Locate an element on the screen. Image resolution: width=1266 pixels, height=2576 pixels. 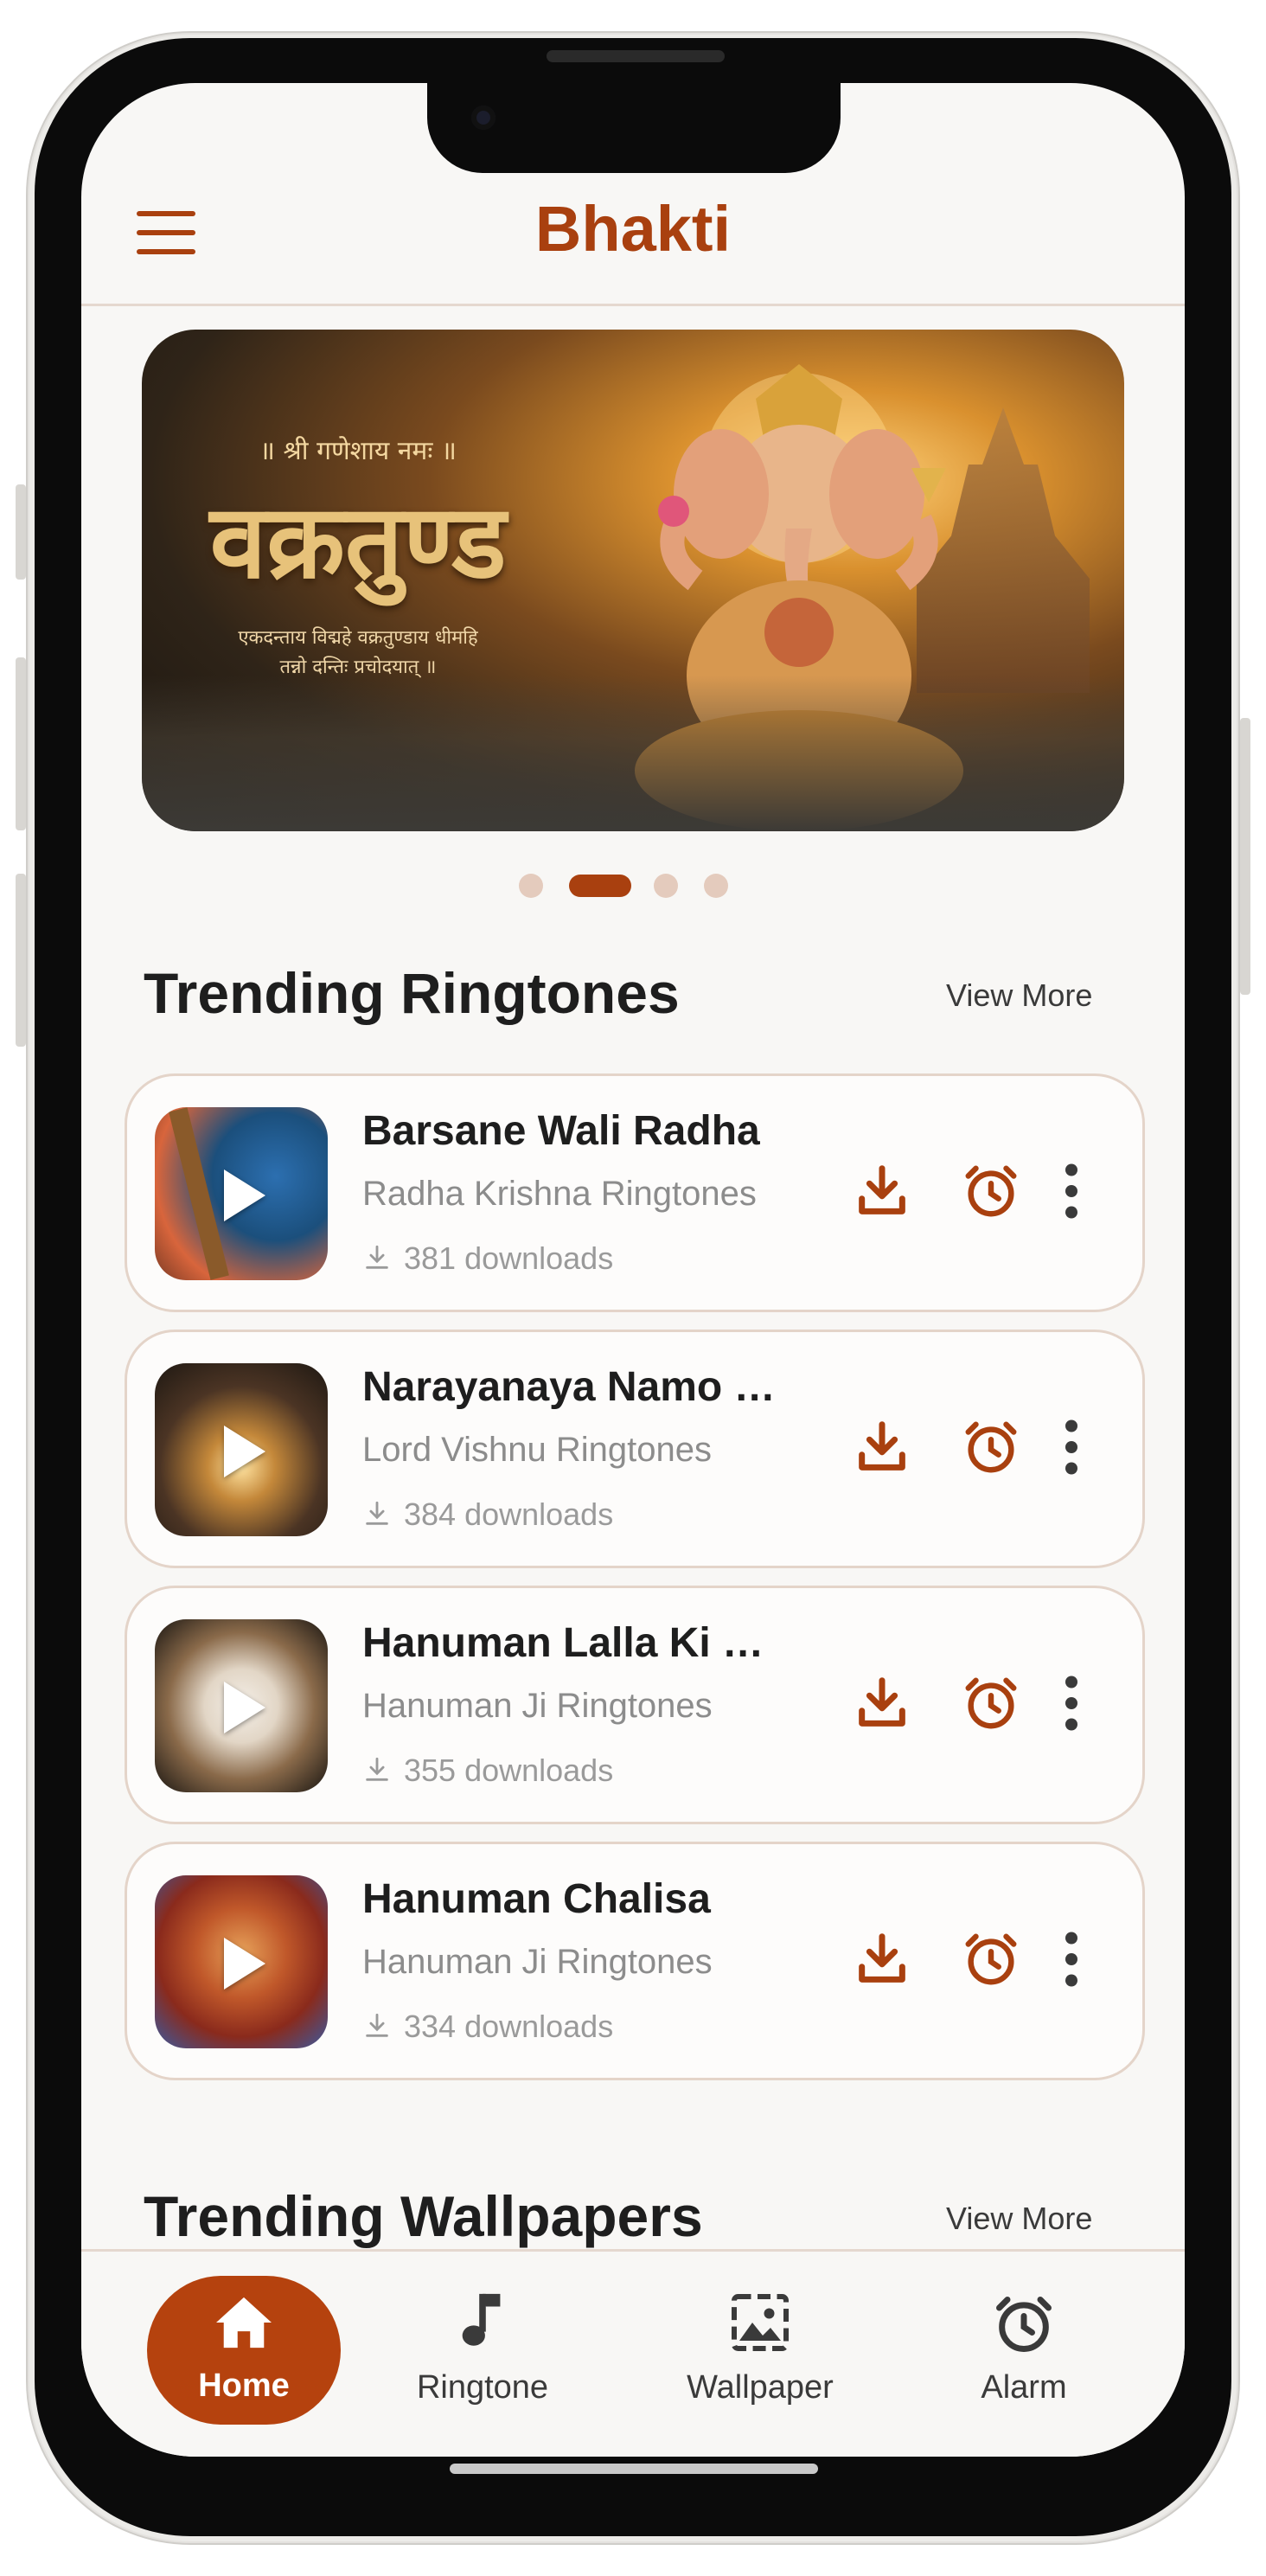
download-count: 334 downloads is located at coordinates (487, 2027).